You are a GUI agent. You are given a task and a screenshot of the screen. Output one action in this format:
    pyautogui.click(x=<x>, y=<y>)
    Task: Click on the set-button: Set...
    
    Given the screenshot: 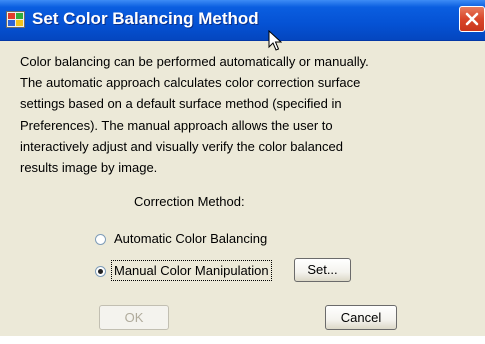 What is the action you would take?
    pyautogui.click(x=322, y=270)
    